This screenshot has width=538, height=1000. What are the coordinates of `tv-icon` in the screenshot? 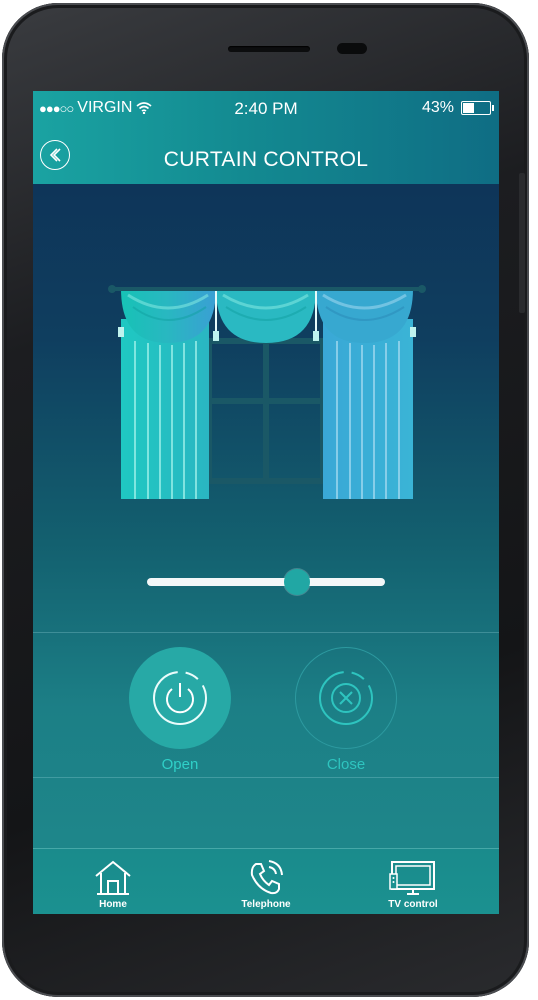 It's located at (412, 878).